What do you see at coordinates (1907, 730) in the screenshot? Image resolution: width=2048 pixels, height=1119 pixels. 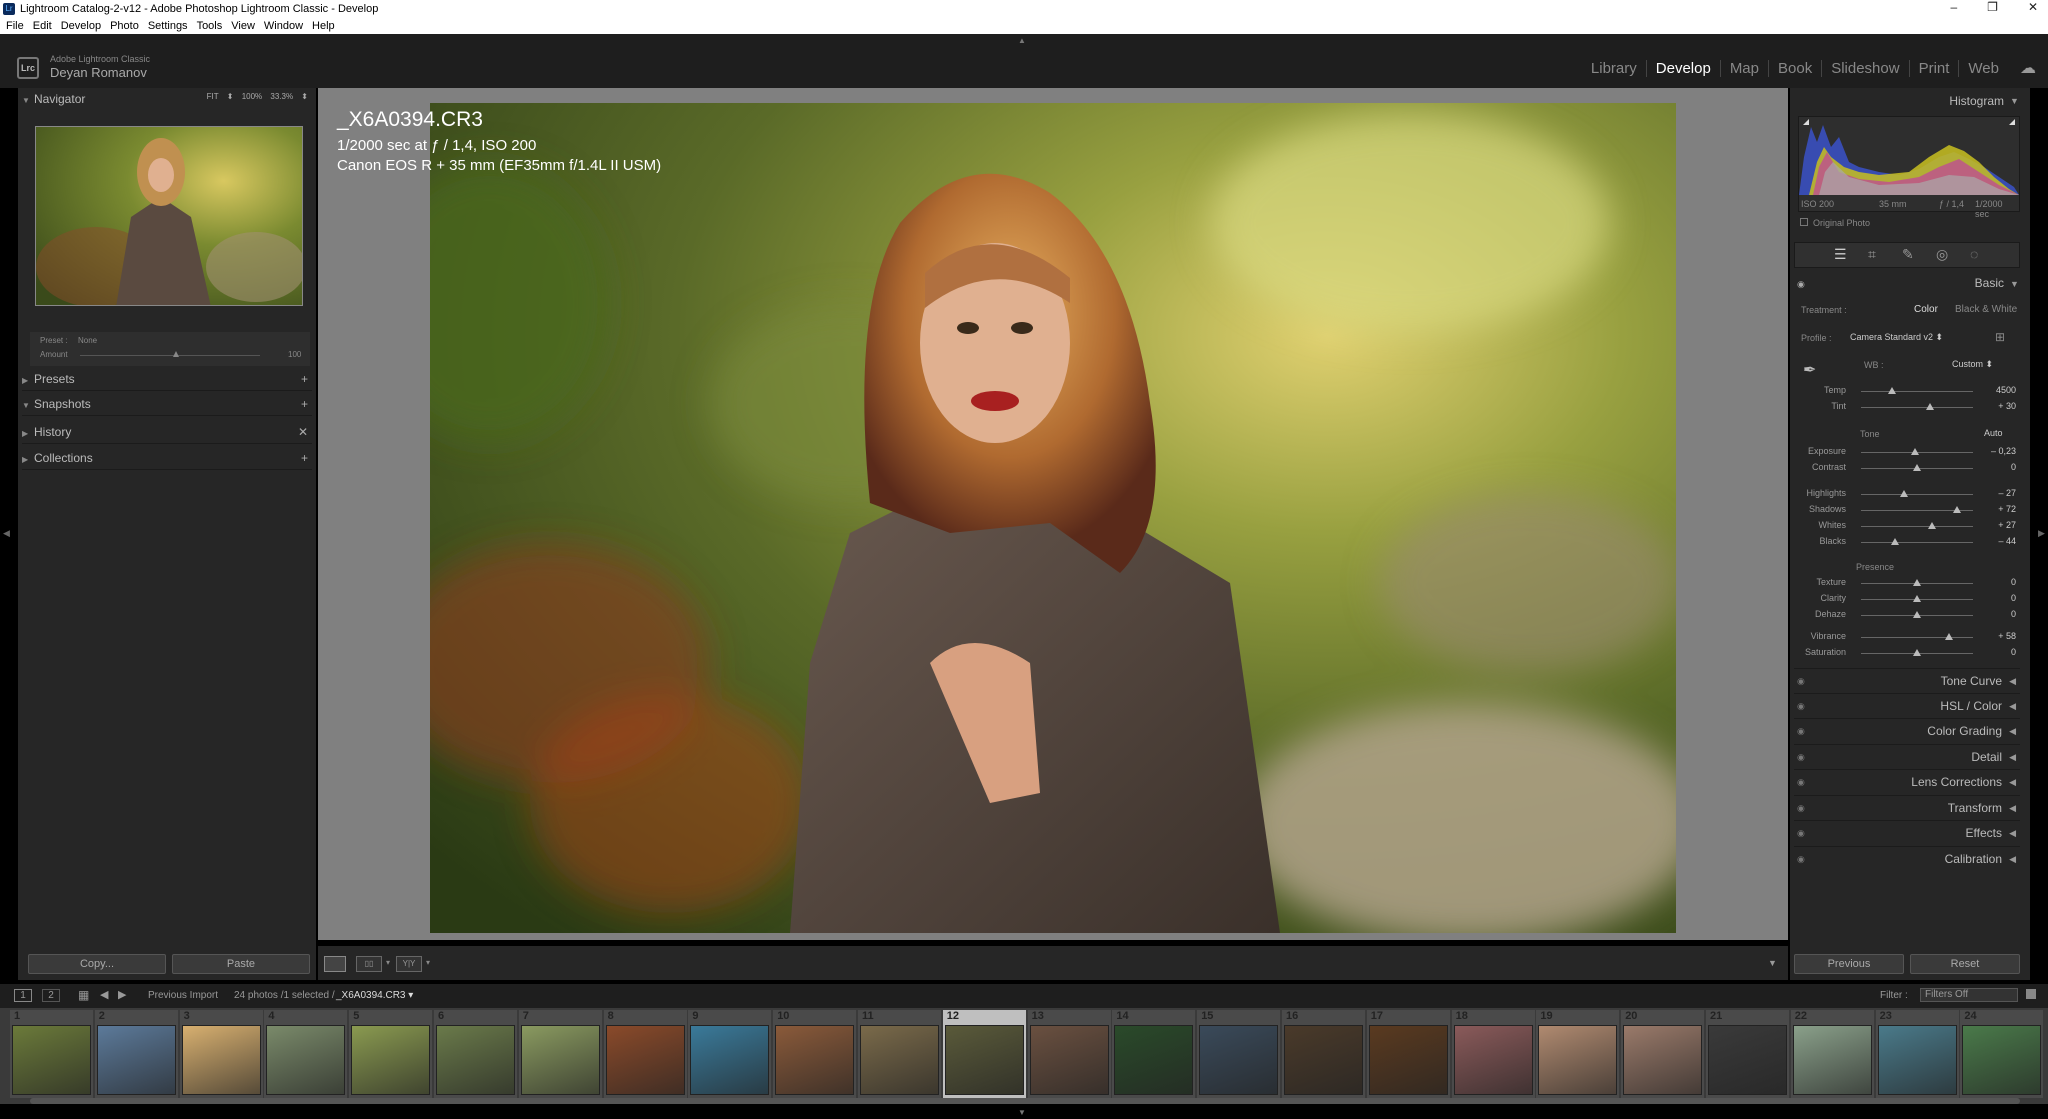 I see `section-color-grading: ◉ Color Grading ◀` at bounding box center [1907, 730].